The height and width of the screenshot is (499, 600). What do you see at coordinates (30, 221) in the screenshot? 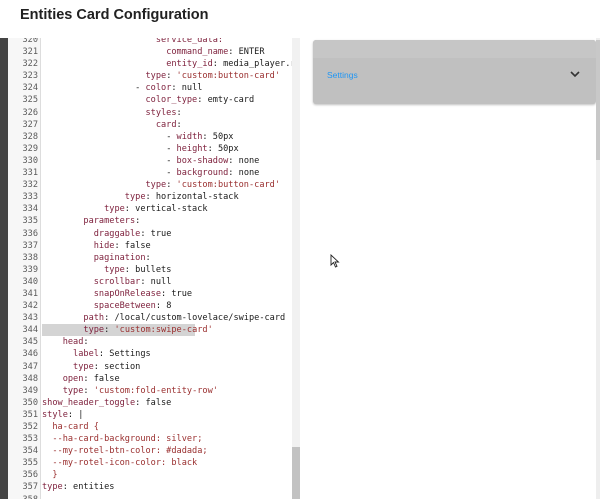
I see `line-number: 335` at bounding box center [30, 221].